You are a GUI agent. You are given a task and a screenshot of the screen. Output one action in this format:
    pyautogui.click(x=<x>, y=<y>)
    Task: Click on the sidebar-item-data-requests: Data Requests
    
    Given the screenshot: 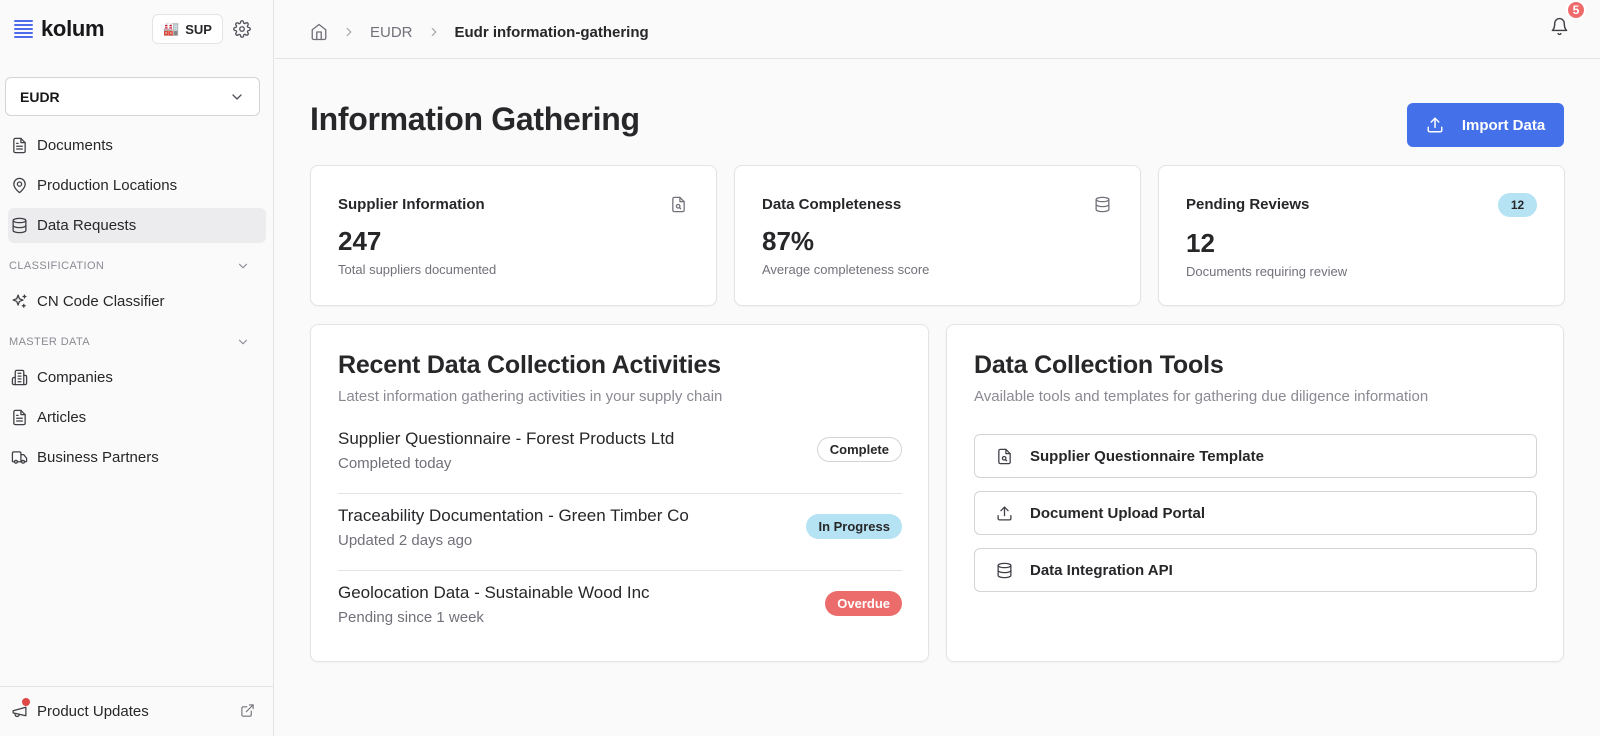 What is the action you would take?
    pyautogui.click(x=137, y=225)
    